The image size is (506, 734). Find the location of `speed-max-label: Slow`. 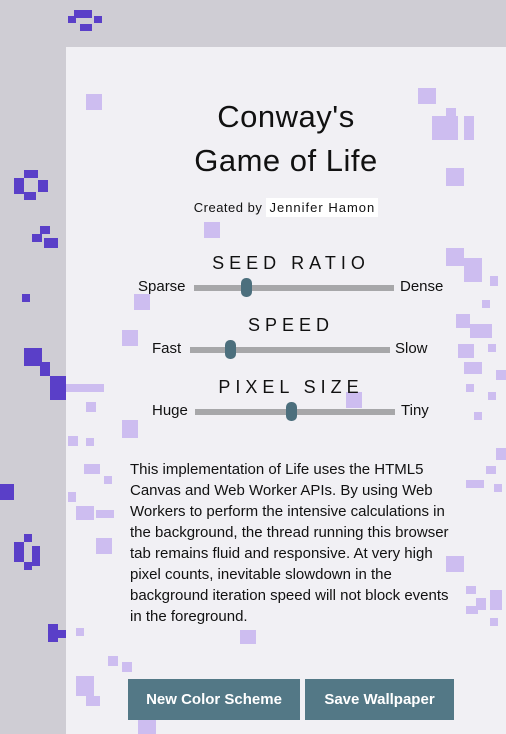

speed-max-label: Slow is located at coordinates (411, 348).